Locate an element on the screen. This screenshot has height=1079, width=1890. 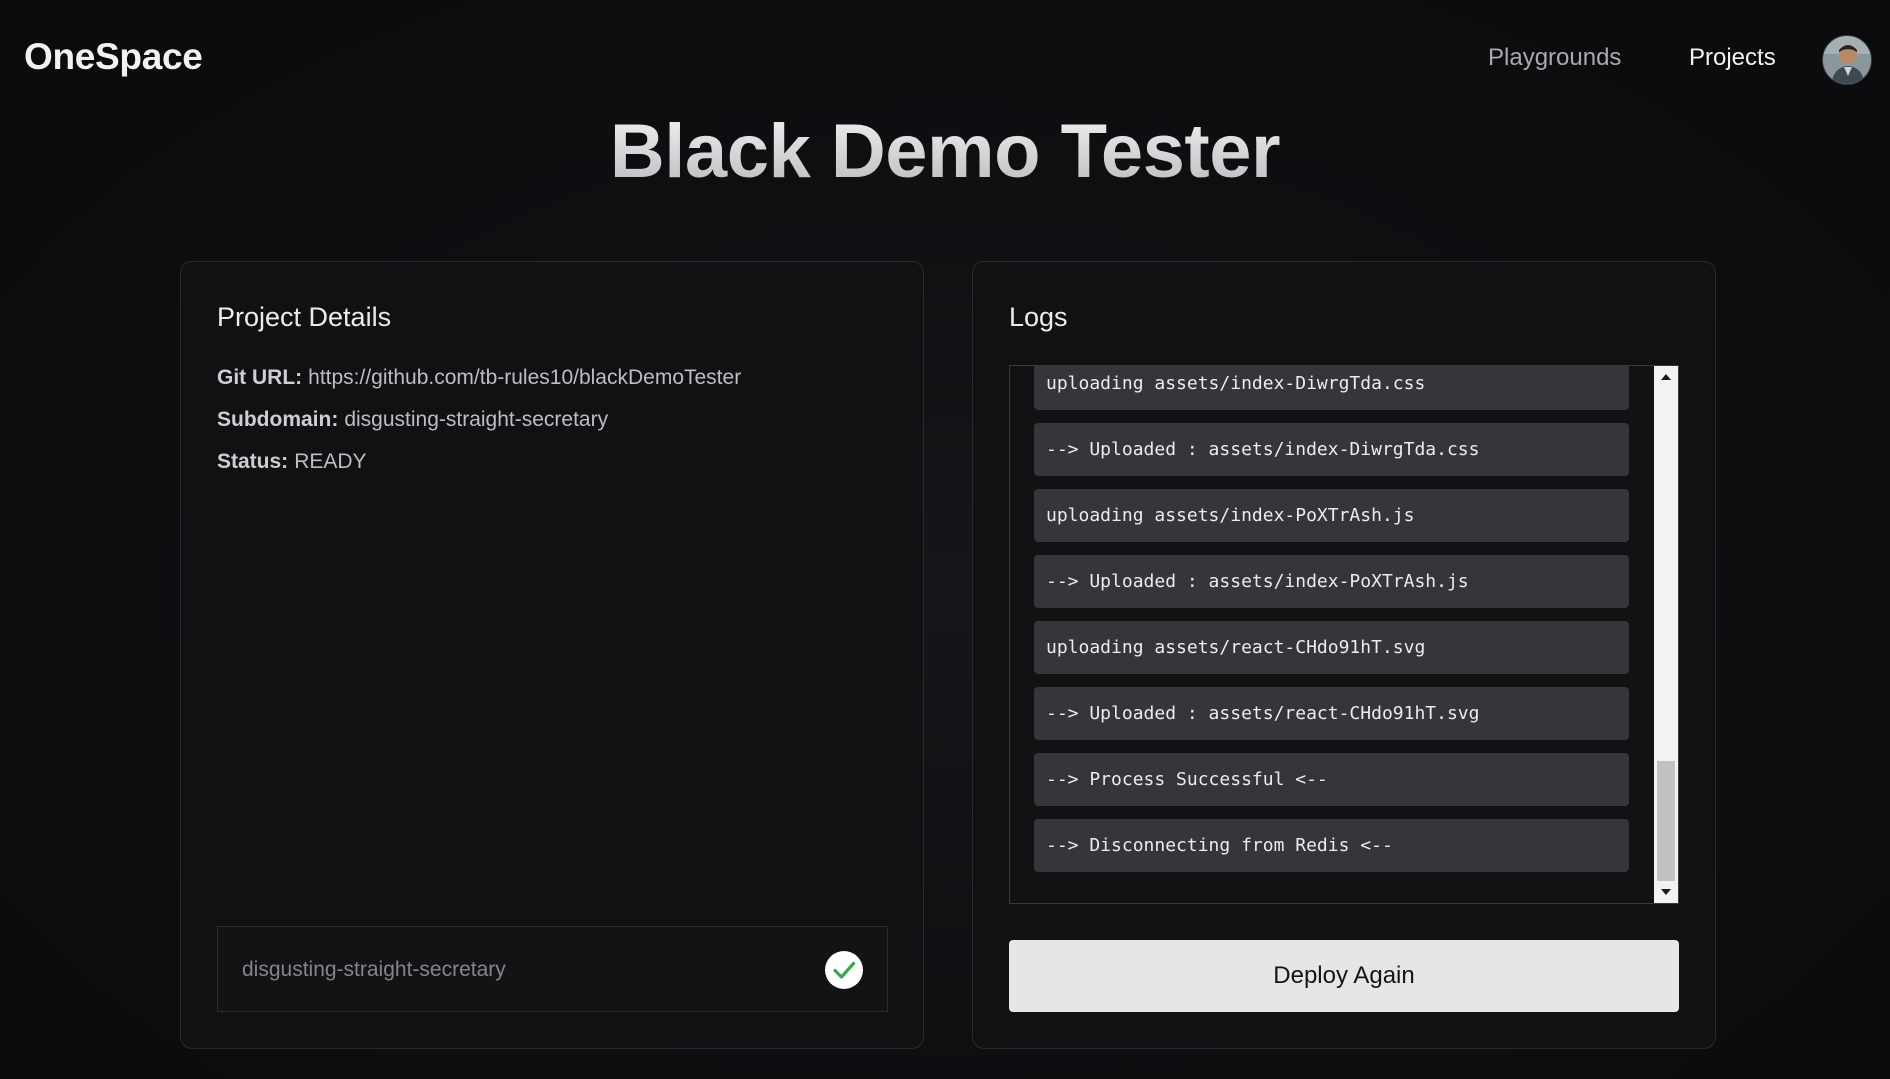
log-entry: --> Uploaded : assets/index-PoXTrAsh.js is located at coordinates (1331, 581).